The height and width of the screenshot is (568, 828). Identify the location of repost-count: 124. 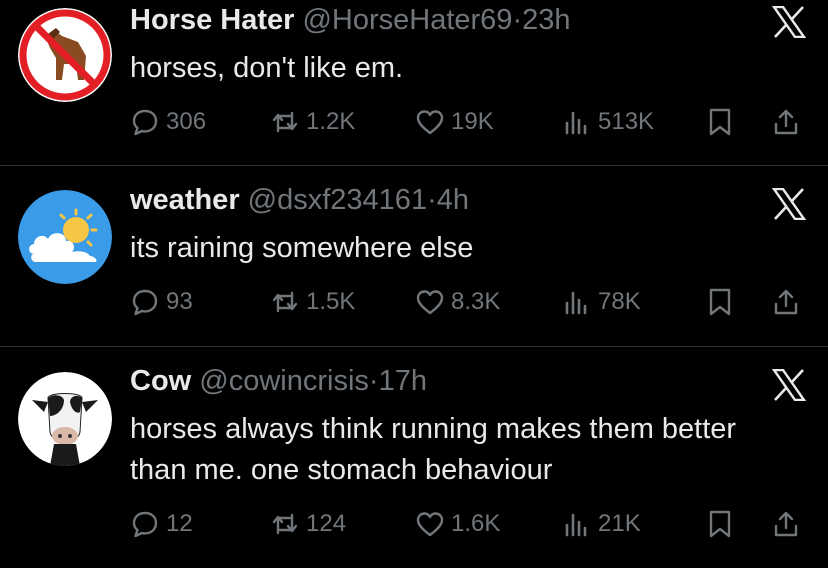
(326, 523).